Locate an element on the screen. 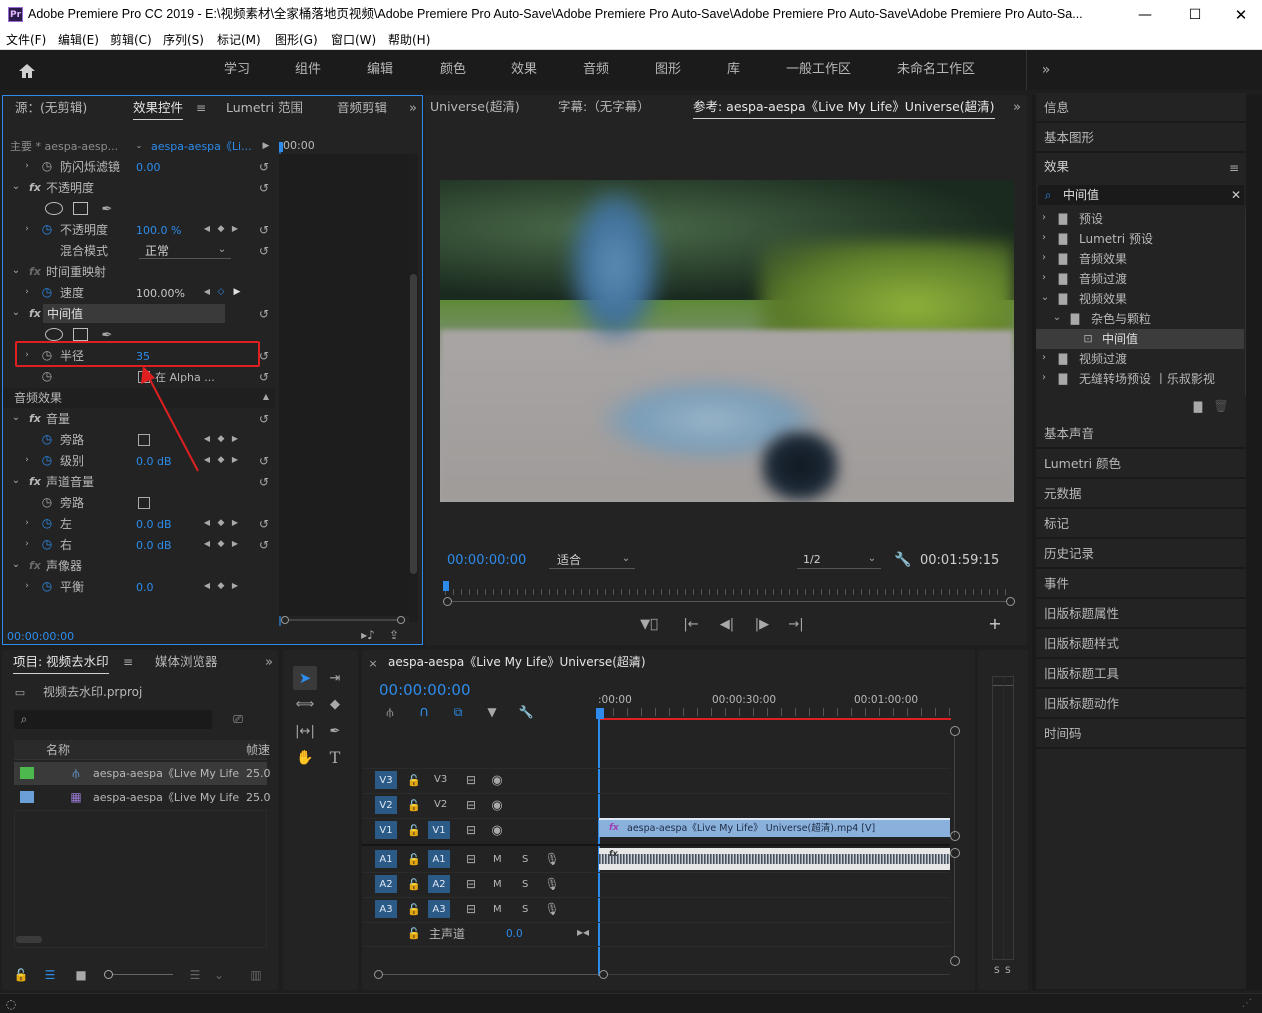 Image resolution: width=1262 pixels, height=1013 pixels. panel-lumetri-color: Lumetri 颜色 is located at coordinates (1141, 463).